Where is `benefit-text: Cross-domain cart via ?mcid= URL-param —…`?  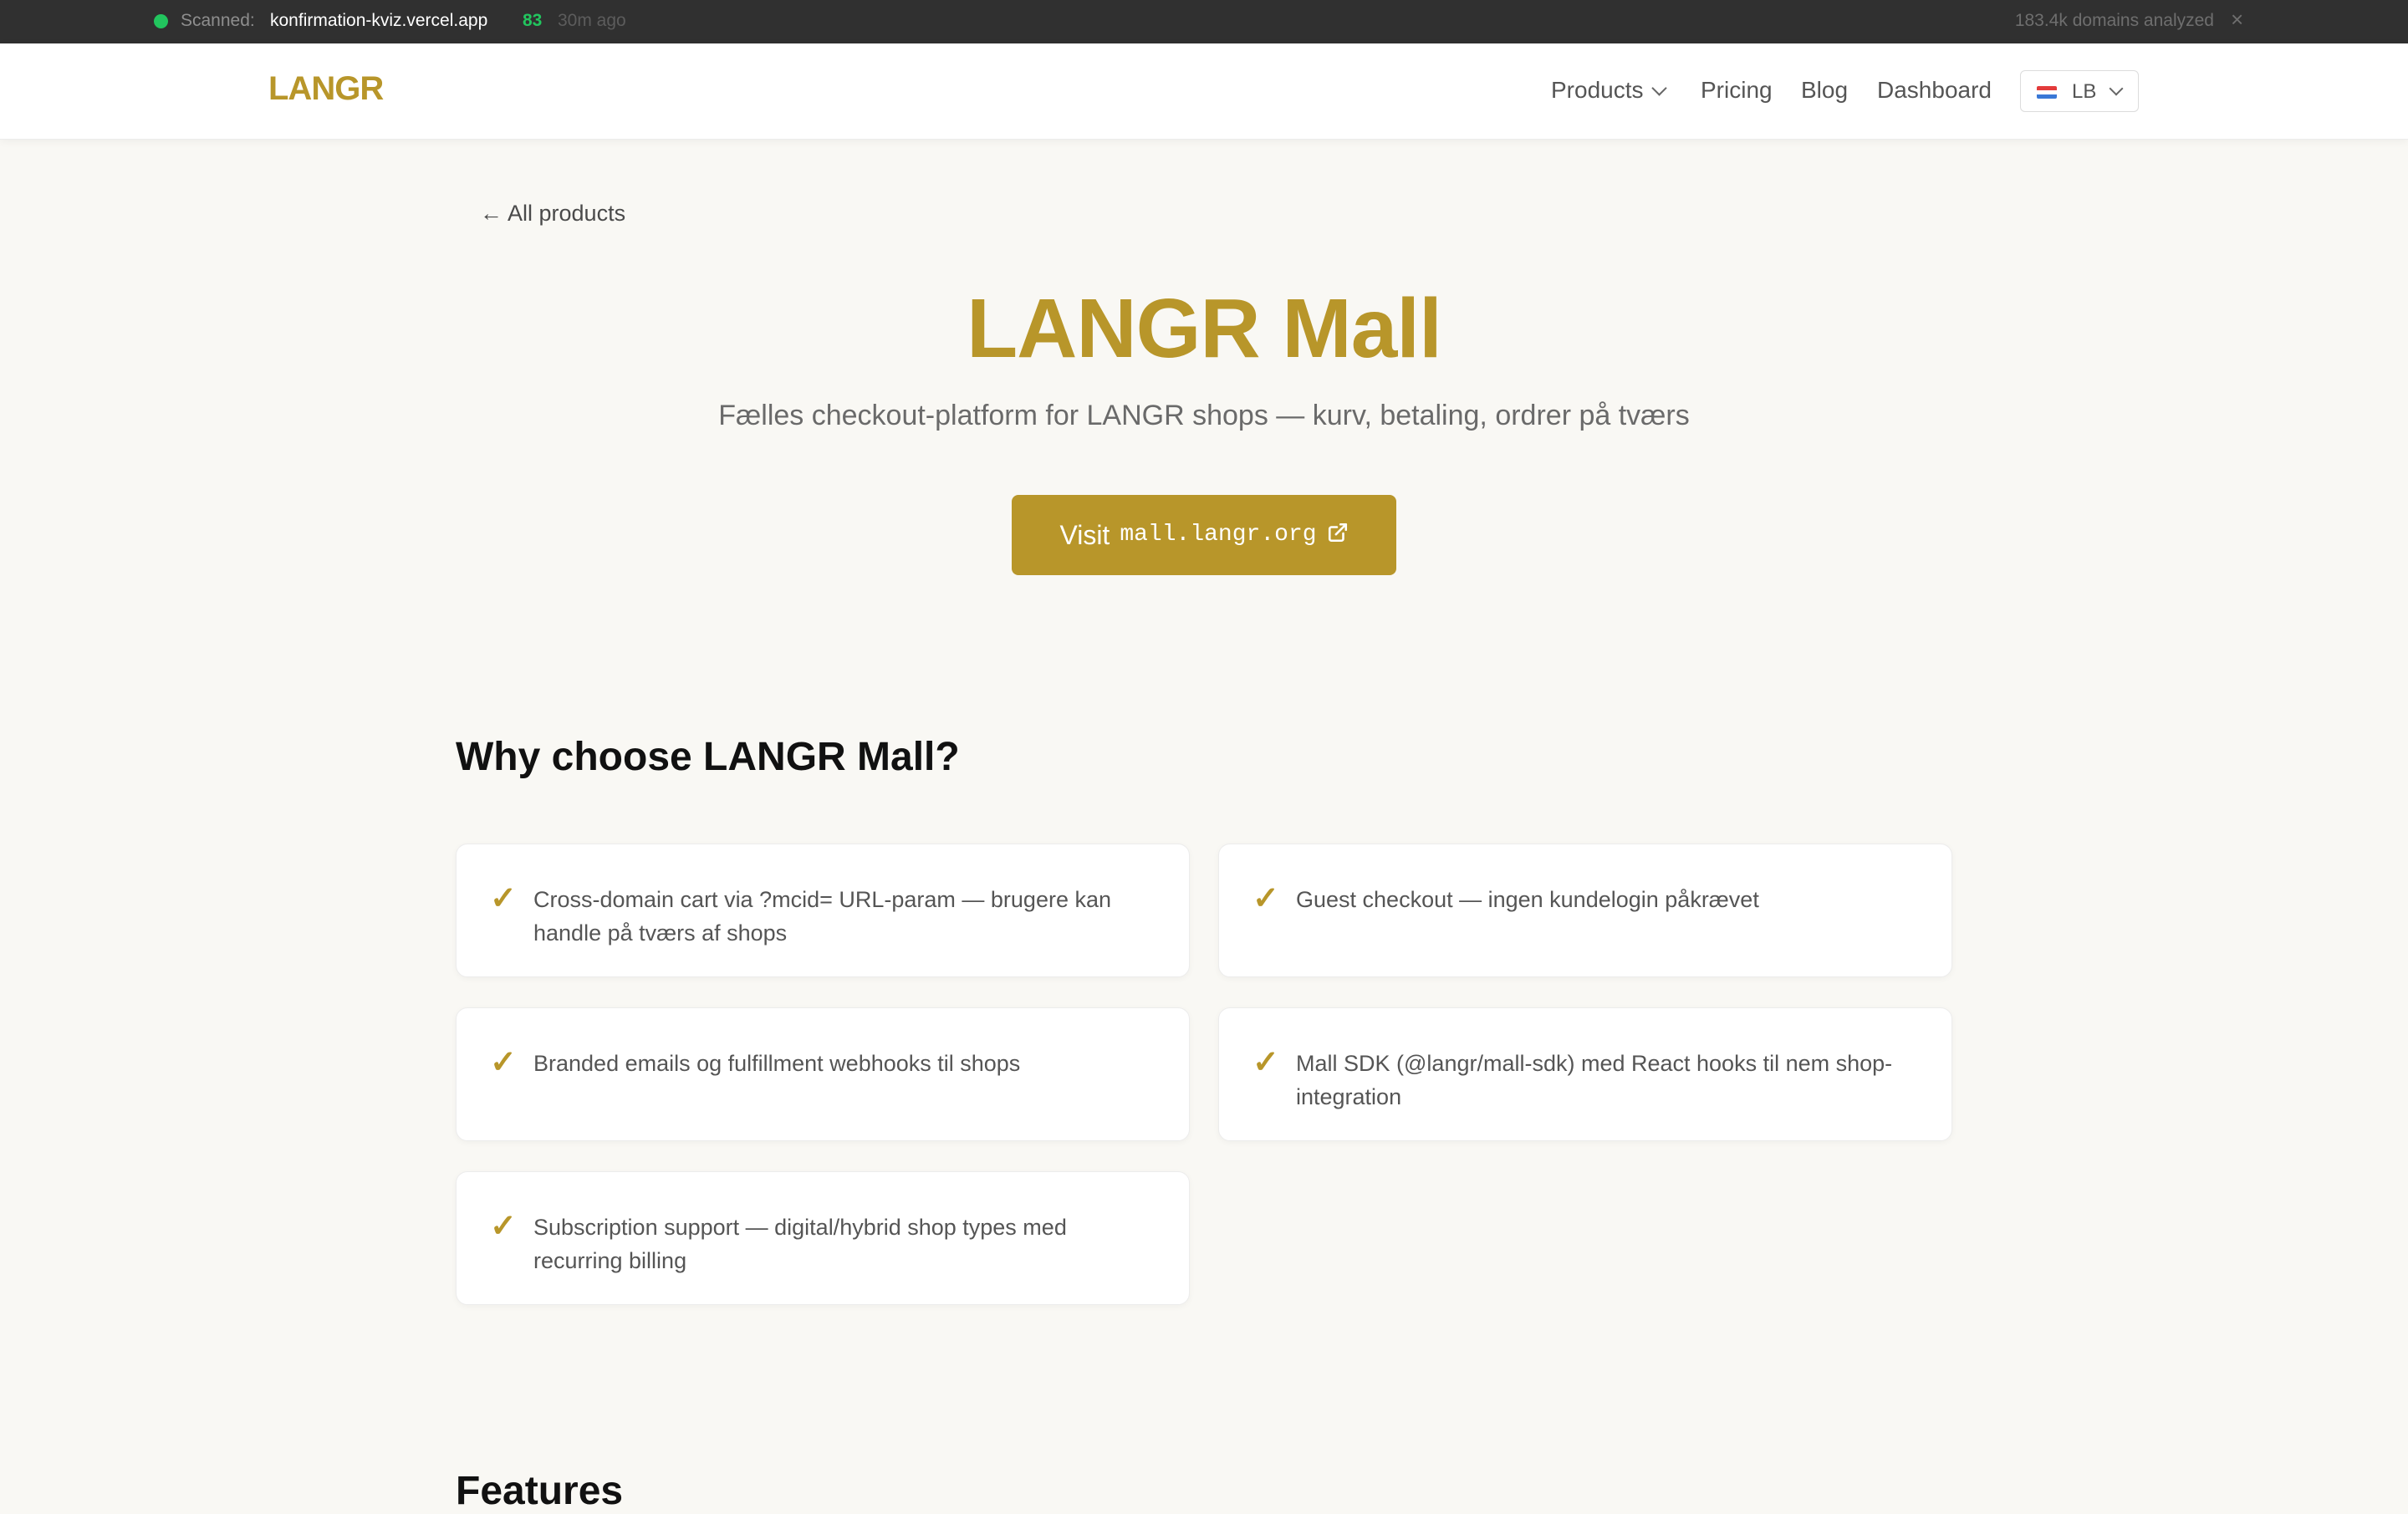 benefit-text: Cross-domain cart via ?mcid= URL-param —… is located at coordinates (823, 916).